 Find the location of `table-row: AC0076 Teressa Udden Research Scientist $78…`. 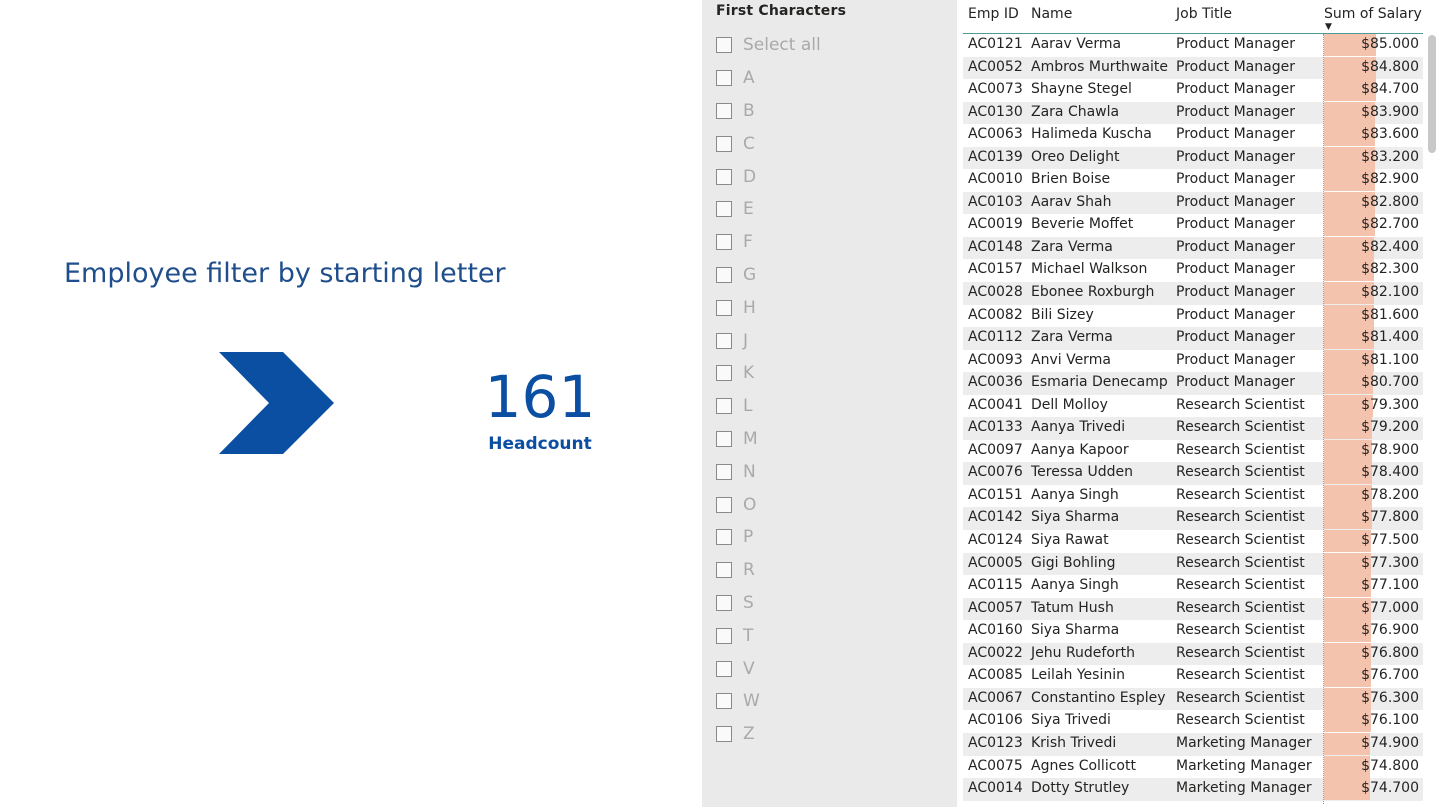

table-row: AC0076 Teressa Udden Research Scientist $78… is located at coordinates (1193, 473).